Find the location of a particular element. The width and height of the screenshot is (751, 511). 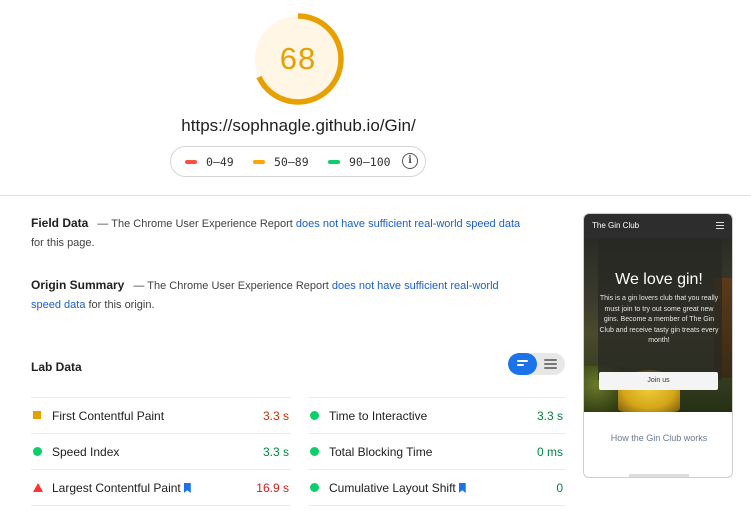

metric-cumulative-layout-shift: Cumulative Layout Shift 0 is located at coordinates (436, 487).